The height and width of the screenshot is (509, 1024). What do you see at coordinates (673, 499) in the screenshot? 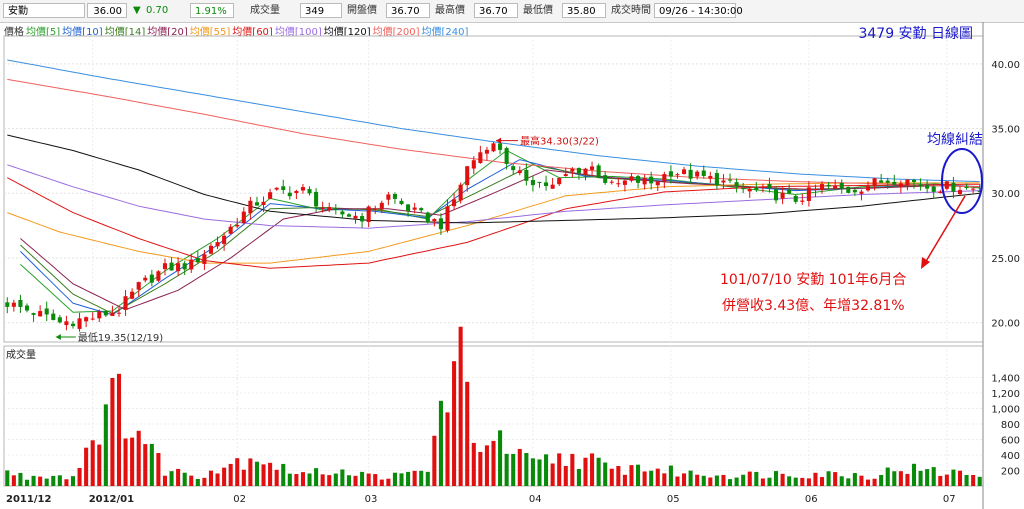
I see `month-label: 05` at bounding box center [673, 499].